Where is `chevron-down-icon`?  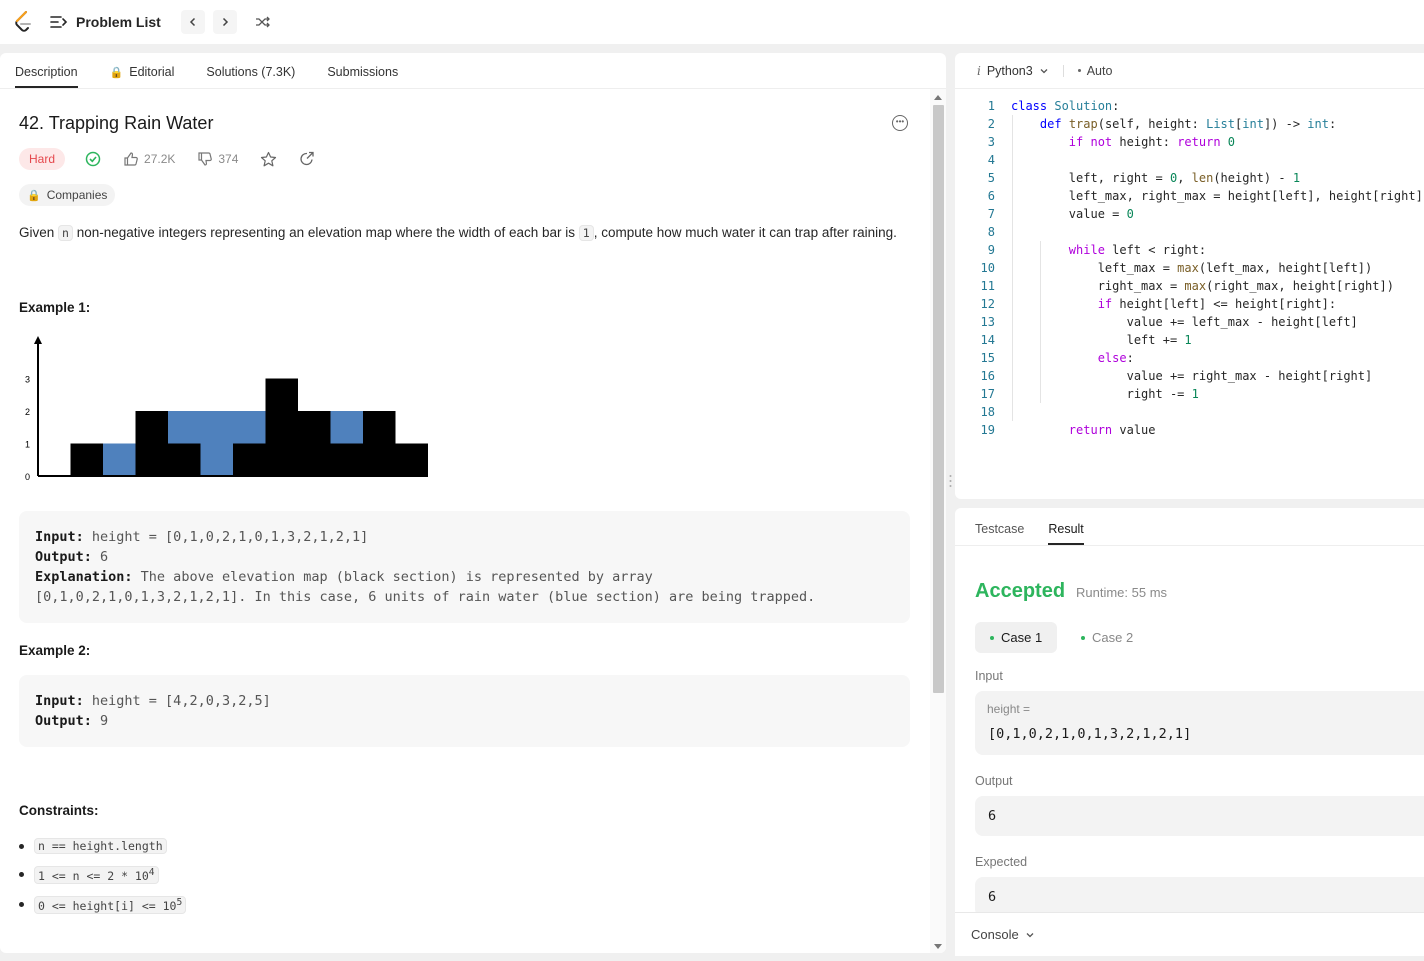 chevron-down-icon is located at coordinates (1030, 934).